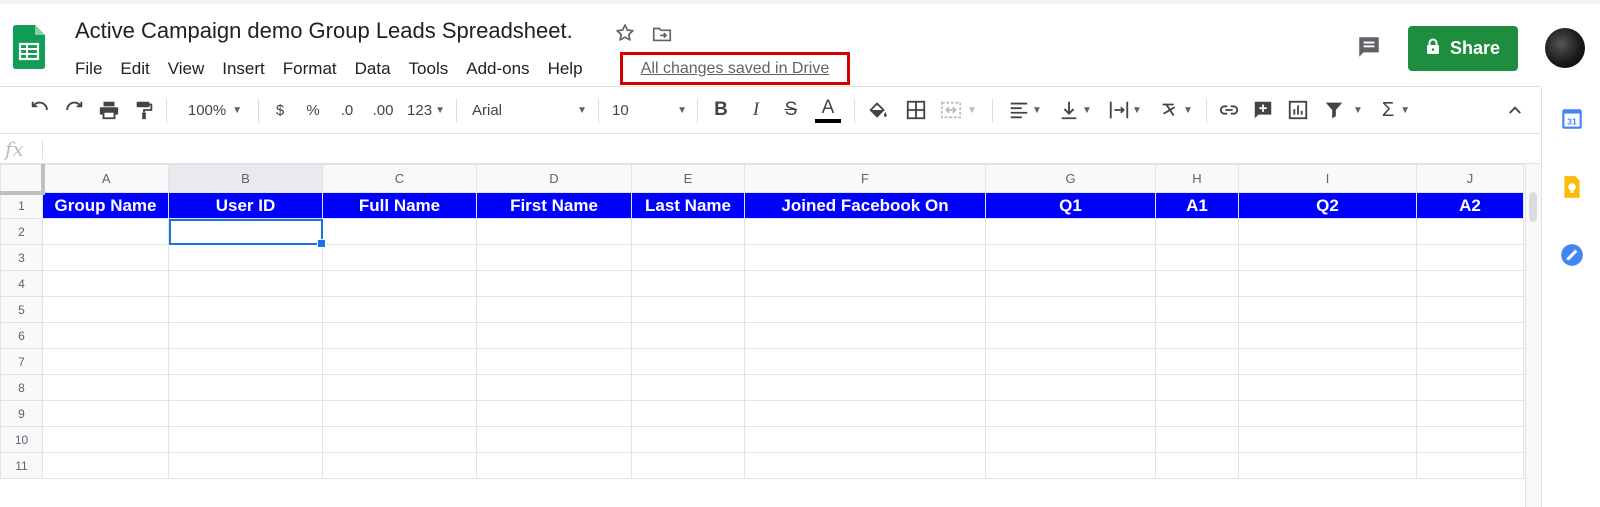 This screenshot has width=1600, height=507. What do you see at coordinates (916, 110) in the screenshot?
I see `borders-icon` at bounding box center [916, 110].